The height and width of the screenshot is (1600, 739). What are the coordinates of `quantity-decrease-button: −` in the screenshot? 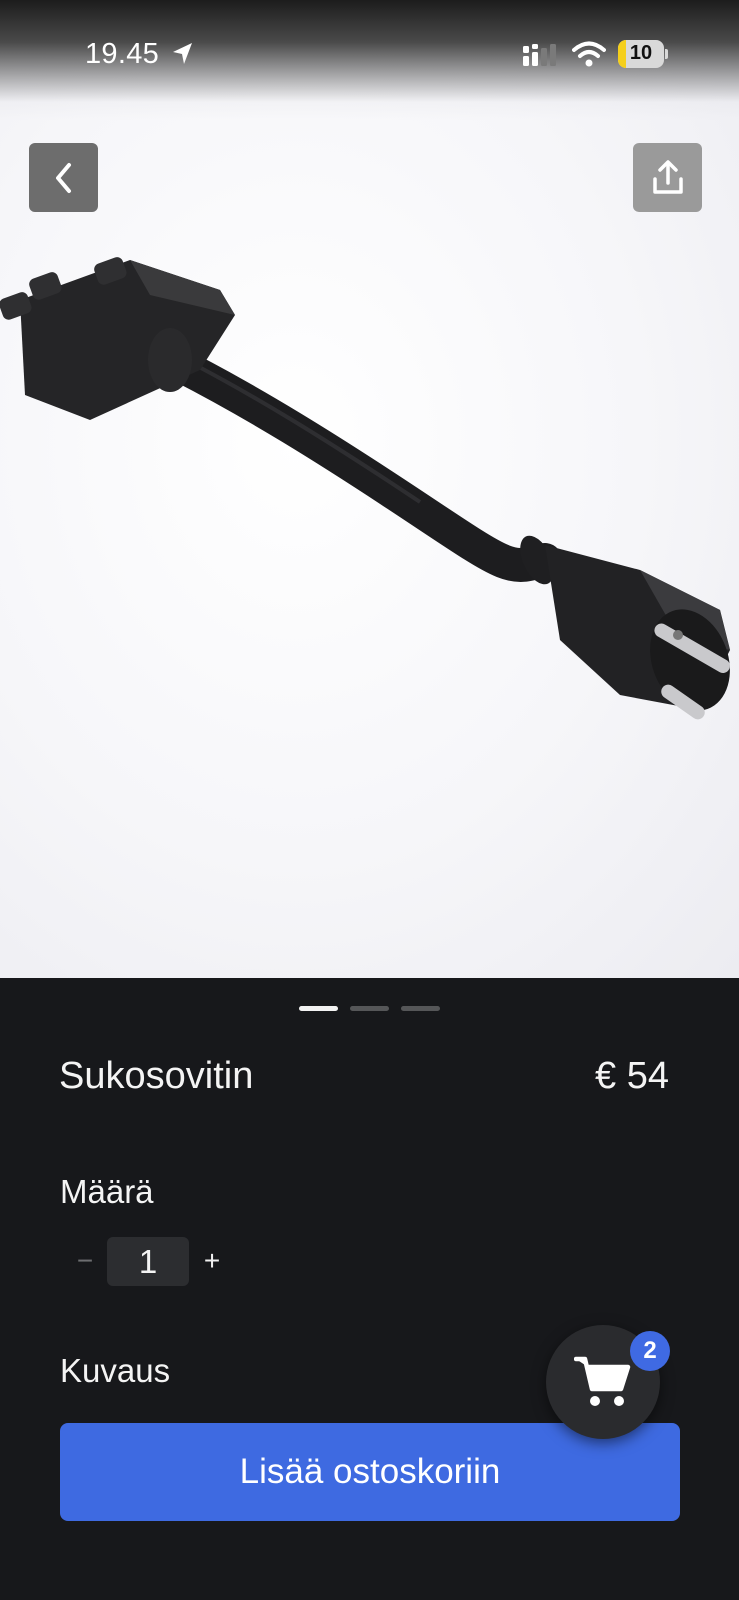 It's located at (85, 1261).